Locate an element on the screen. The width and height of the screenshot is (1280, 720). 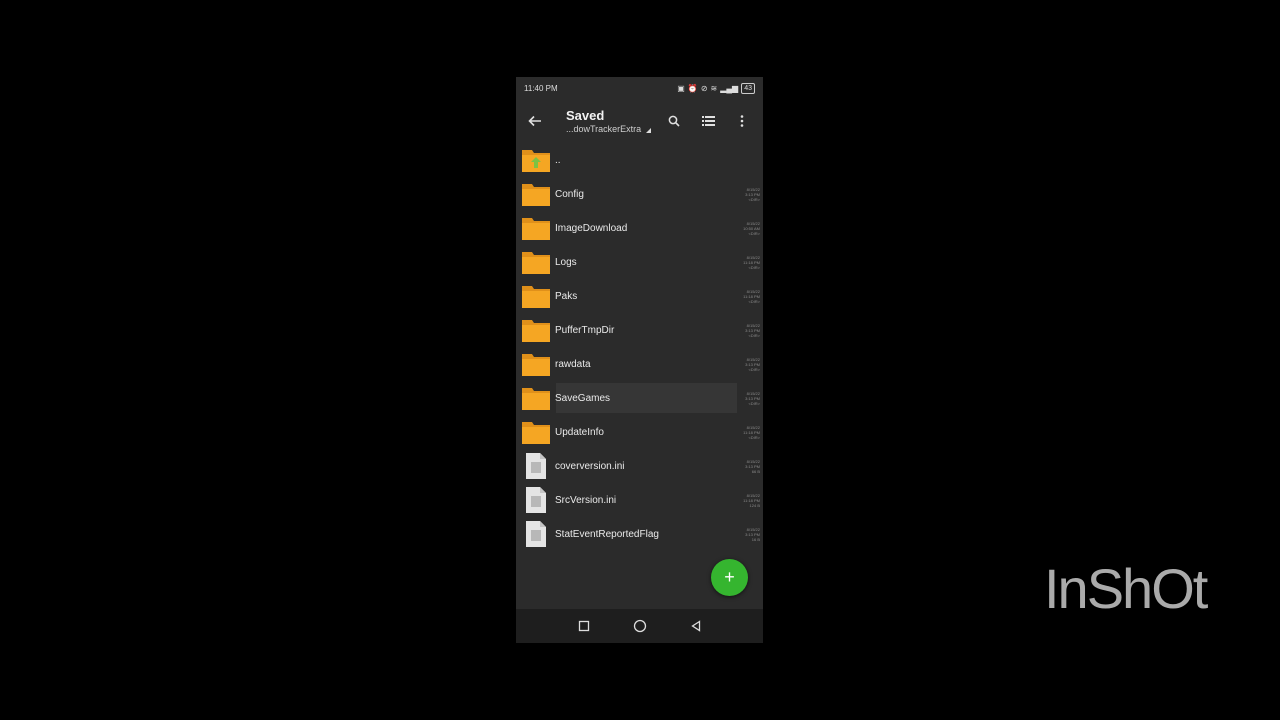
row-name: Config is located at coordinates (569, 194).